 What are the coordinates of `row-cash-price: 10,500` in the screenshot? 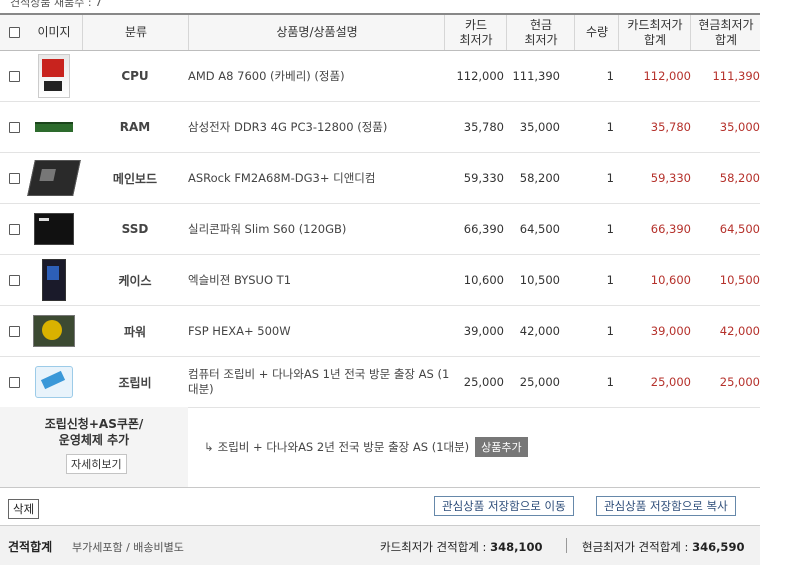 It's located at (539, 280).